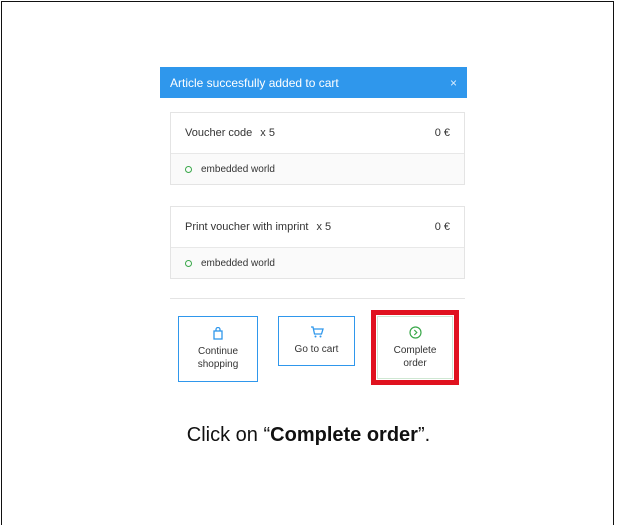 This screenshot has height=527, width=617. I want to click on item-name: Print voucher with imprint, so click(247, 227).